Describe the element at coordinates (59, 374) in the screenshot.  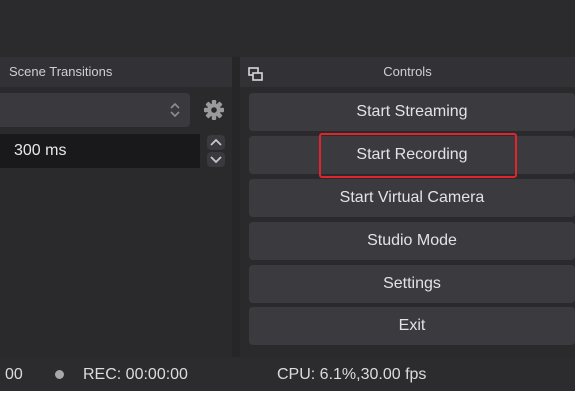
I see `record-dot-icon` at that location.